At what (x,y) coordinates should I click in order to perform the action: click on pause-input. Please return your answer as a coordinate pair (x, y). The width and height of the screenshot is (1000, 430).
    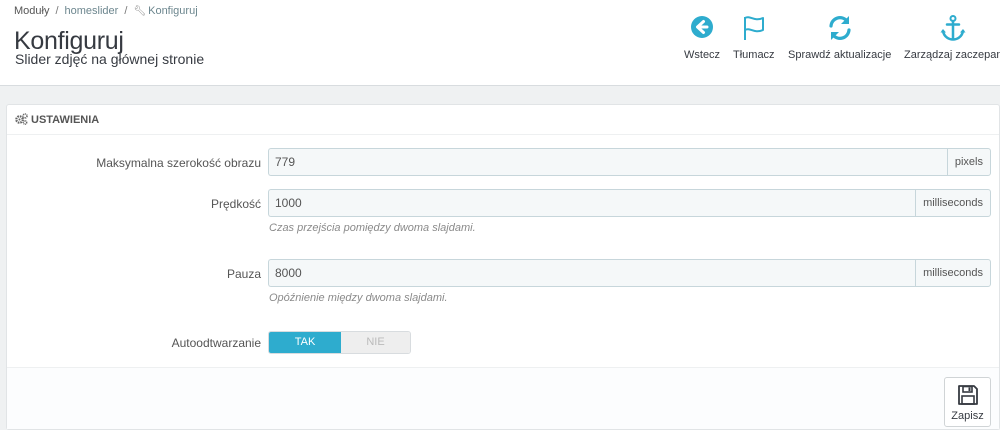
    Looking at the image, I should click on (592, 273).